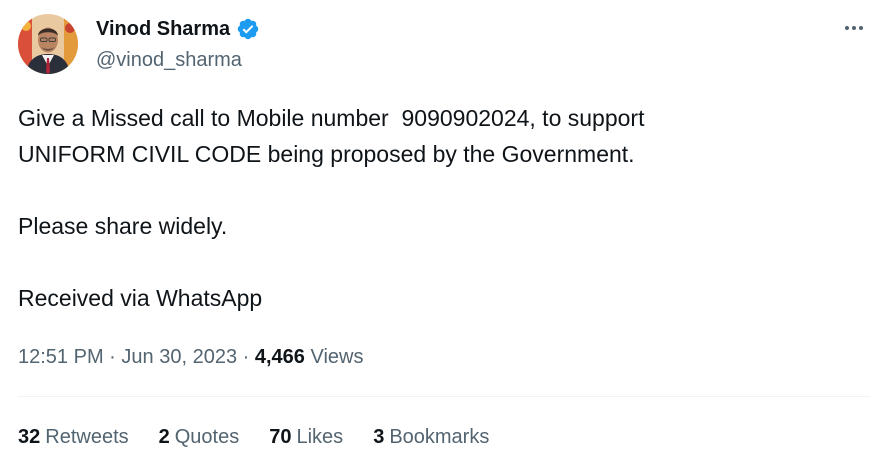 The width and height of the screenshot is (888, 470). What do you see at coordinates (444, 396) in the screenshot?
I see `divider` at bounding box center [444, 396].